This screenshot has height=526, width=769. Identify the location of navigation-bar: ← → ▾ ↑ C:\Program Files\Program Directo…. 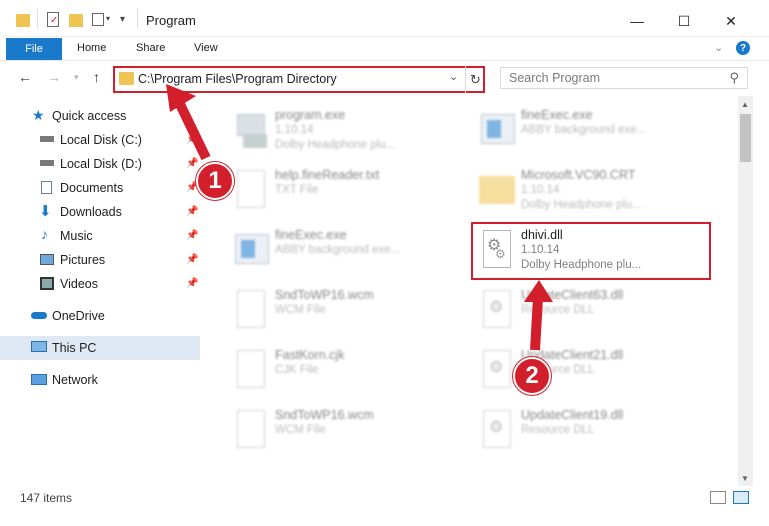
(384, 78).